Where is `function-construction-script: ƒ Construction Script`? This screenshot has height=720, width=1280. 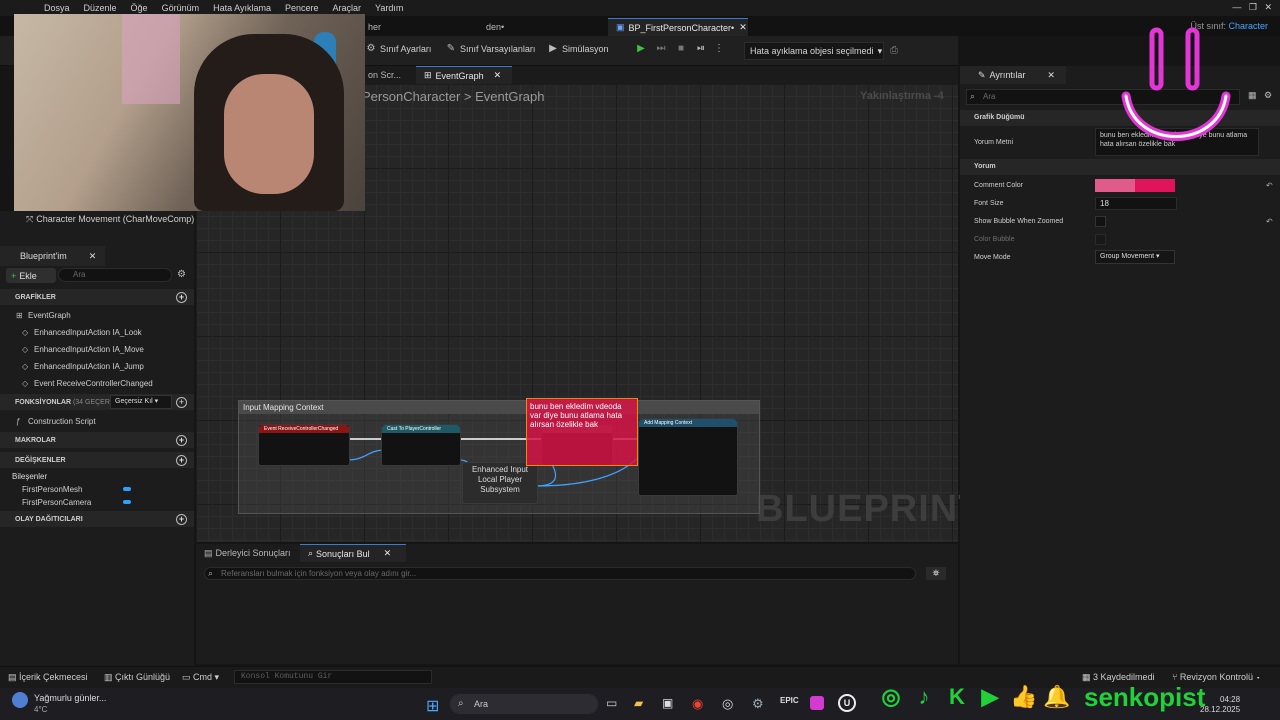
function-construction-script: ƒ Construction Script is located at coordinates (97, 421).